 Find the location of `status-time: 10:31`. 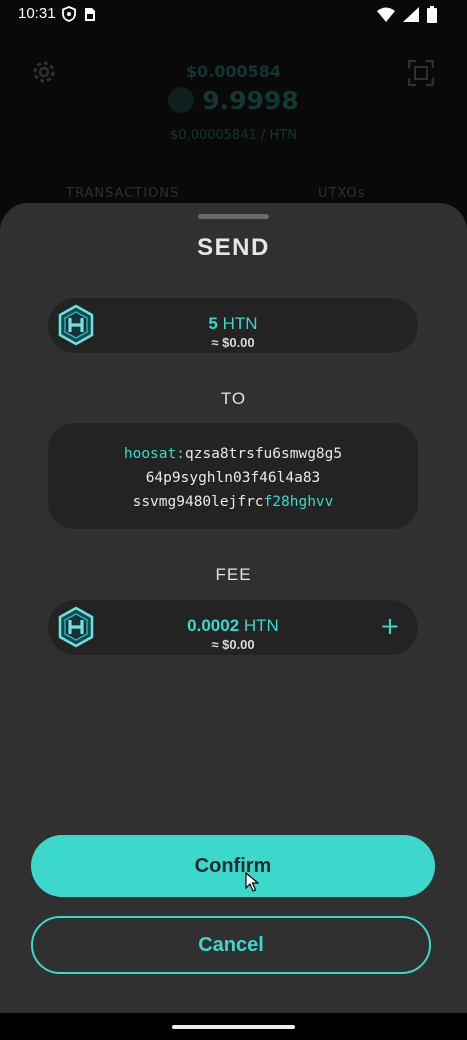

status-time: 10:31 is located at coordinates (37, 13).